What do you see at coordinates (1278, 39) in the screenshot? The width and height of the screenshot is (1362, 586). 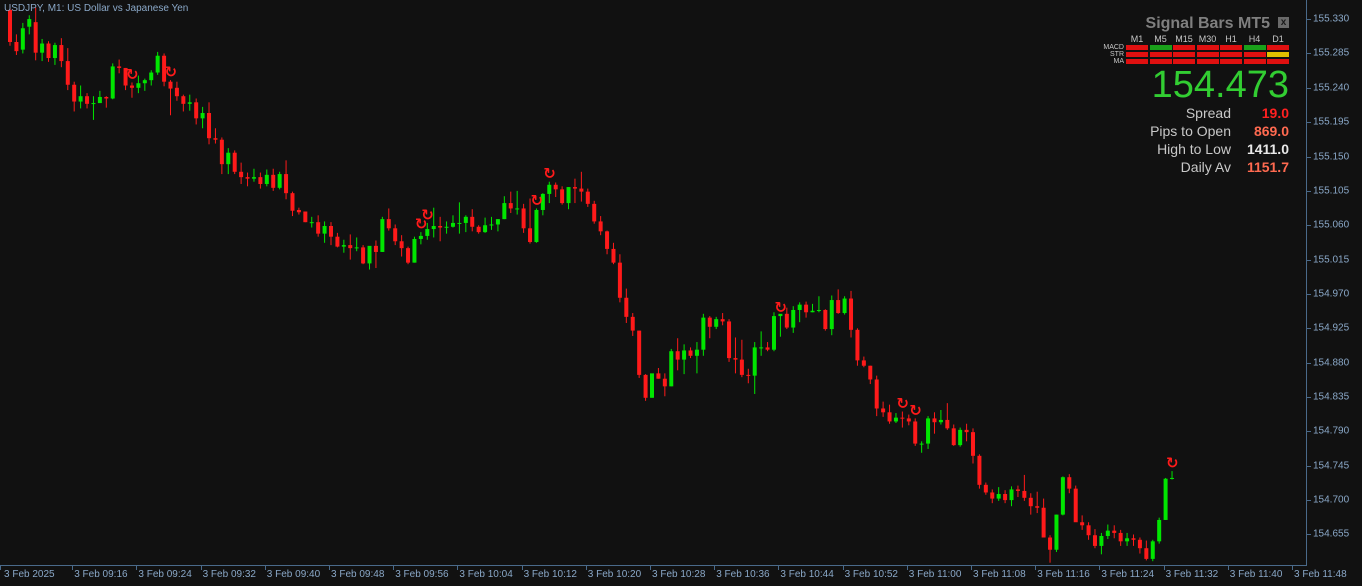 I see `timeframe-label-d1: D1` at bounding box center [1278, 39].